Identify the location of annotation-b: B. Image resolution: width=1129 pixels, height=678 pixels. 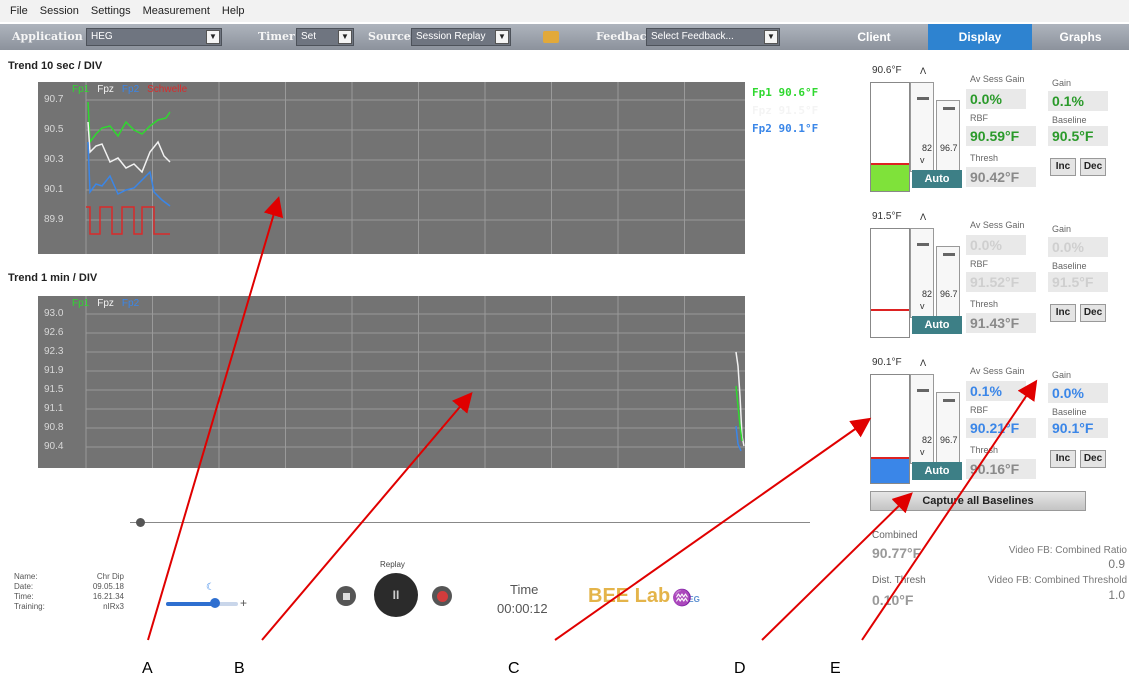
(239, 668).